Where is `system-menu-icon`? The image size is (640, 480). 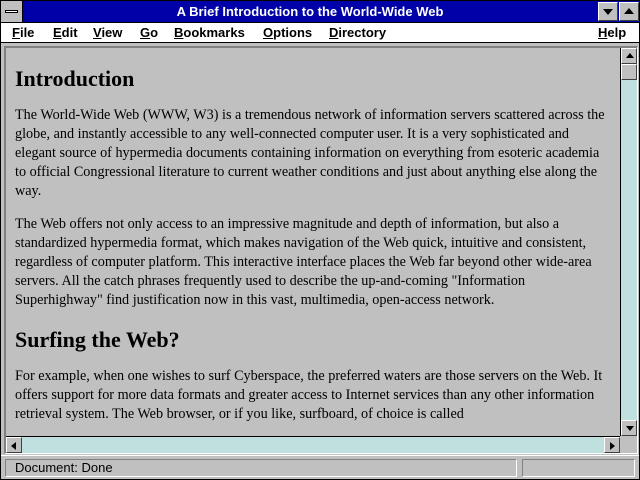
system-menu-icon is located at coordinates (12, 11).